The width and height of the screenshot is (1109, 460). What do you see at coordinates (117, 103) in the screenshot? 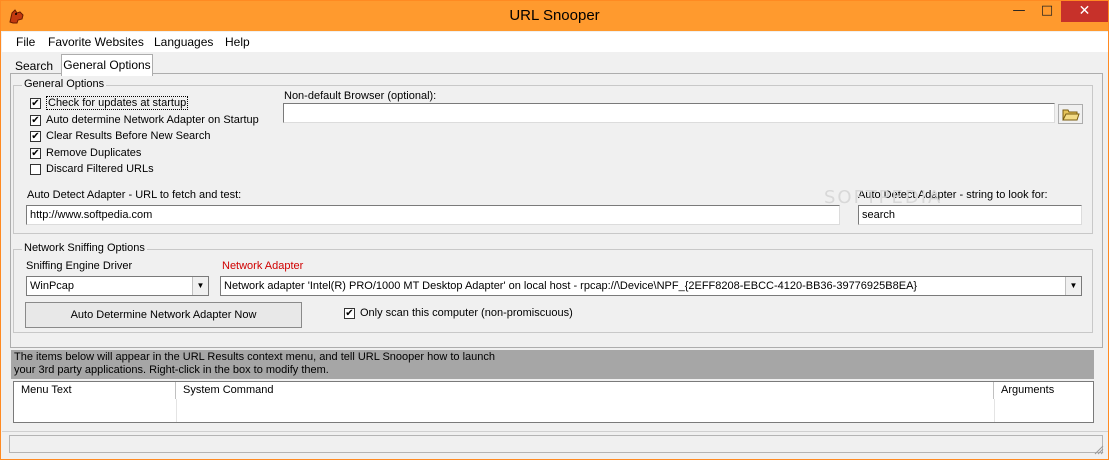
I see `checkbox-label: Check for updates at startup` at bounding box center [117, 103].